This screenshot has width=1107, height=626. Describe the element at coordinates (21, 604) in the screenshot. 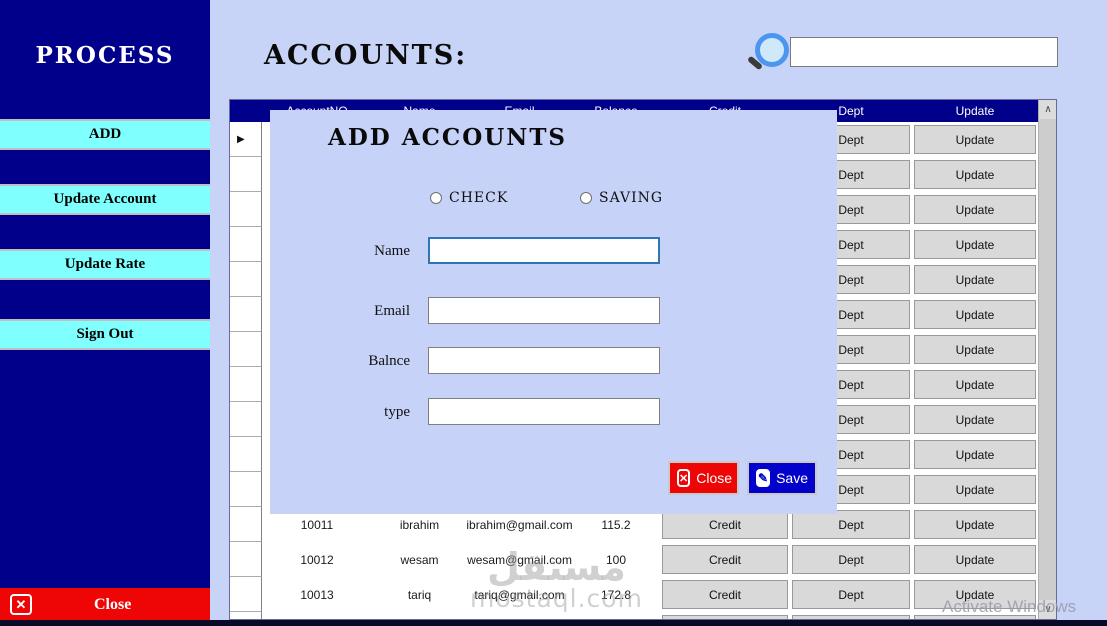

I see `close-x-icon: ✕` at that location.